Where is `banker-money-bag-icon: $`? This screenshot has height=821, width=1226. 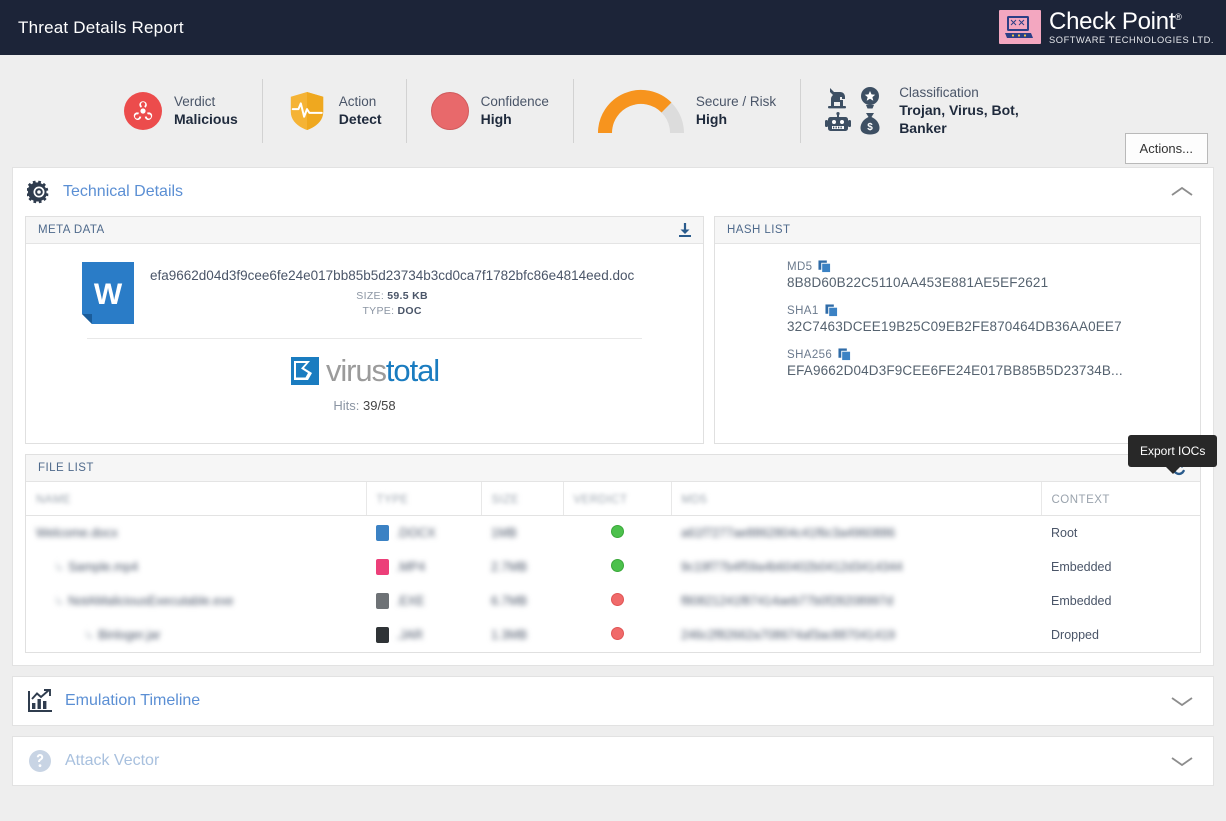
banker-money-bag-icon: $ is located at coordinates (870, 124).